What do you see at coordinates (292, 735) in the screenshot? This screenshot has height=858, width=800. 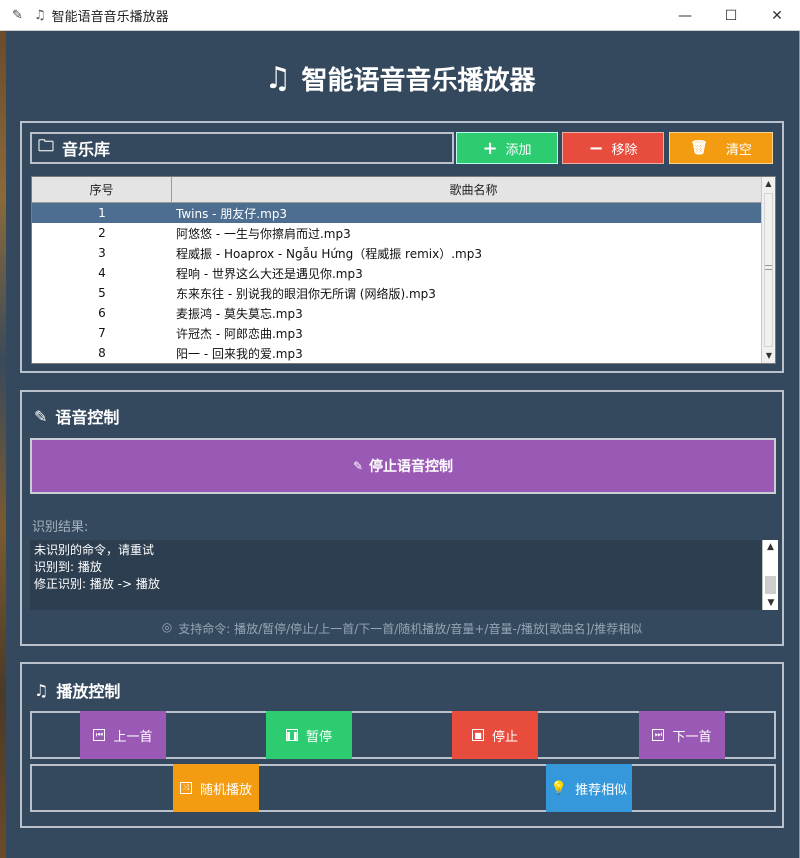 I see `pause-icon: ❚❚` at bounding box center [292, 735].